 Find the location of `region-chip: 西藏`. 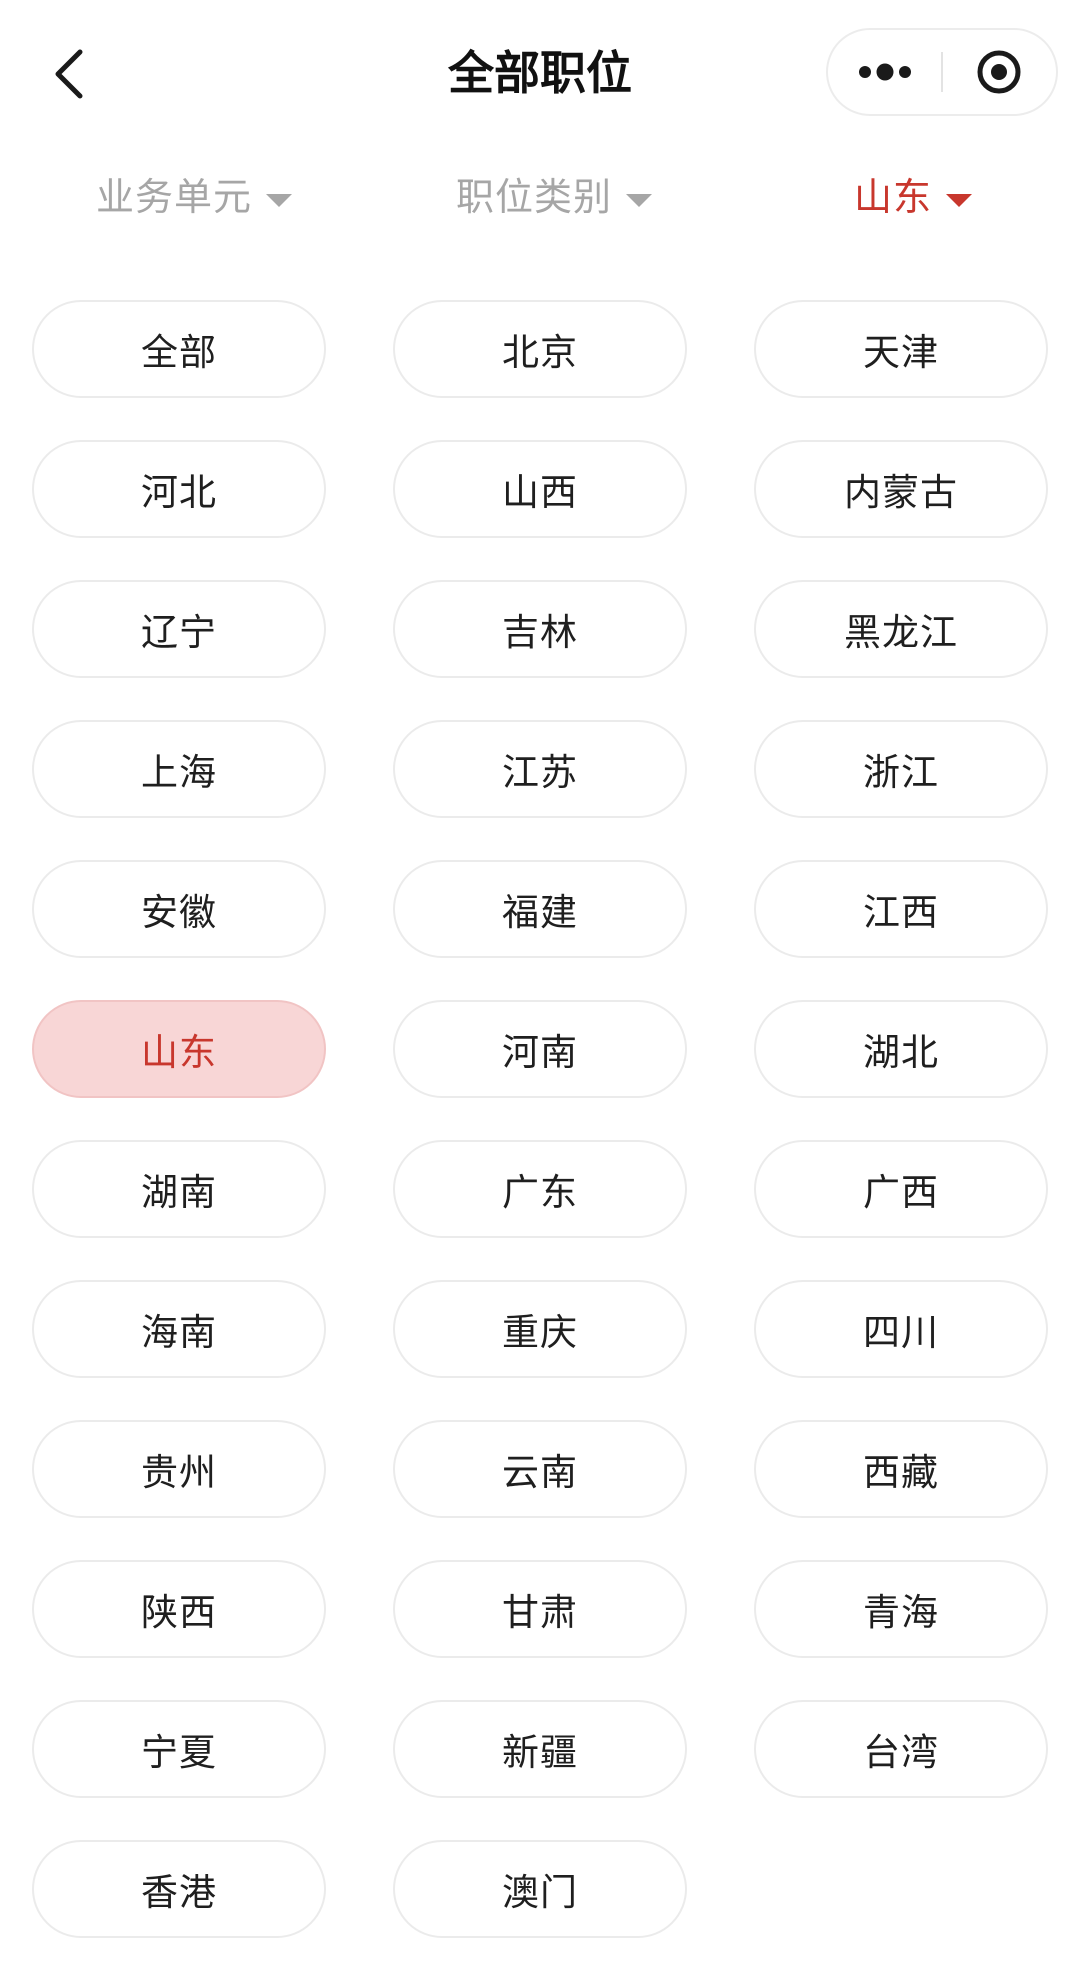

region-chip: 西藏 is located at coordinates (901, 1469).